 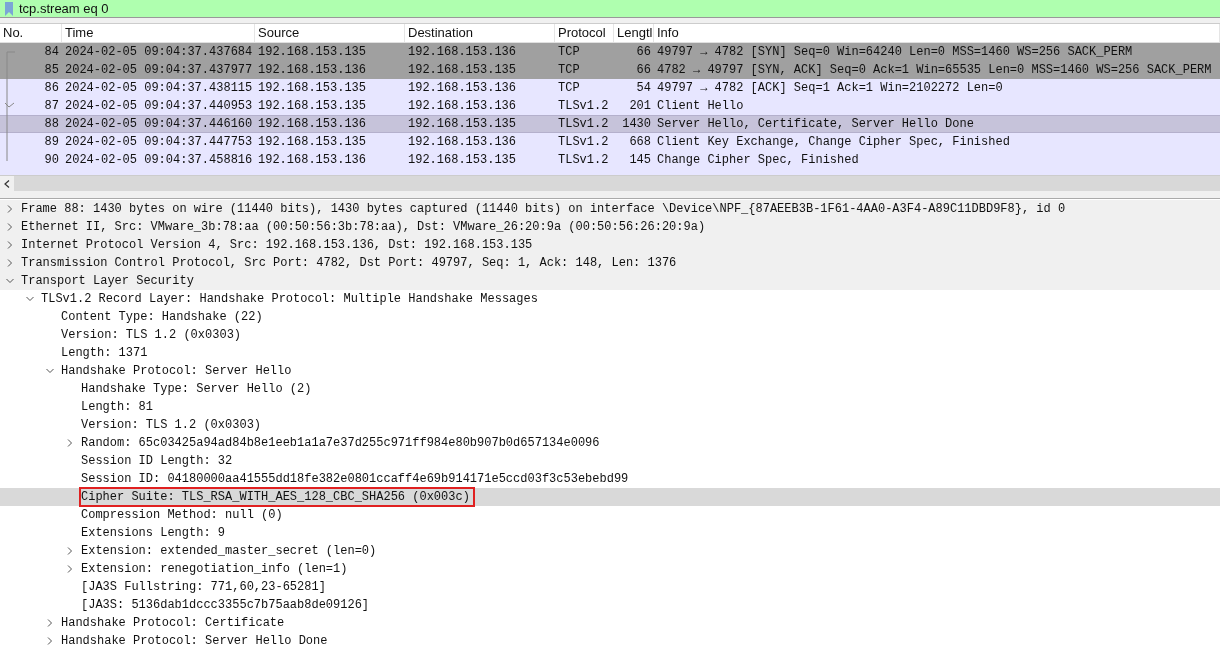 What do you see at coordinates (340, 443) in the screenshot?
I see `tree-item: Random: 65c03425a94ad84b8e1eeb1a1a7e37d255c971ff984e80b907b0d657134e0096` at bounding box center [340, 443].